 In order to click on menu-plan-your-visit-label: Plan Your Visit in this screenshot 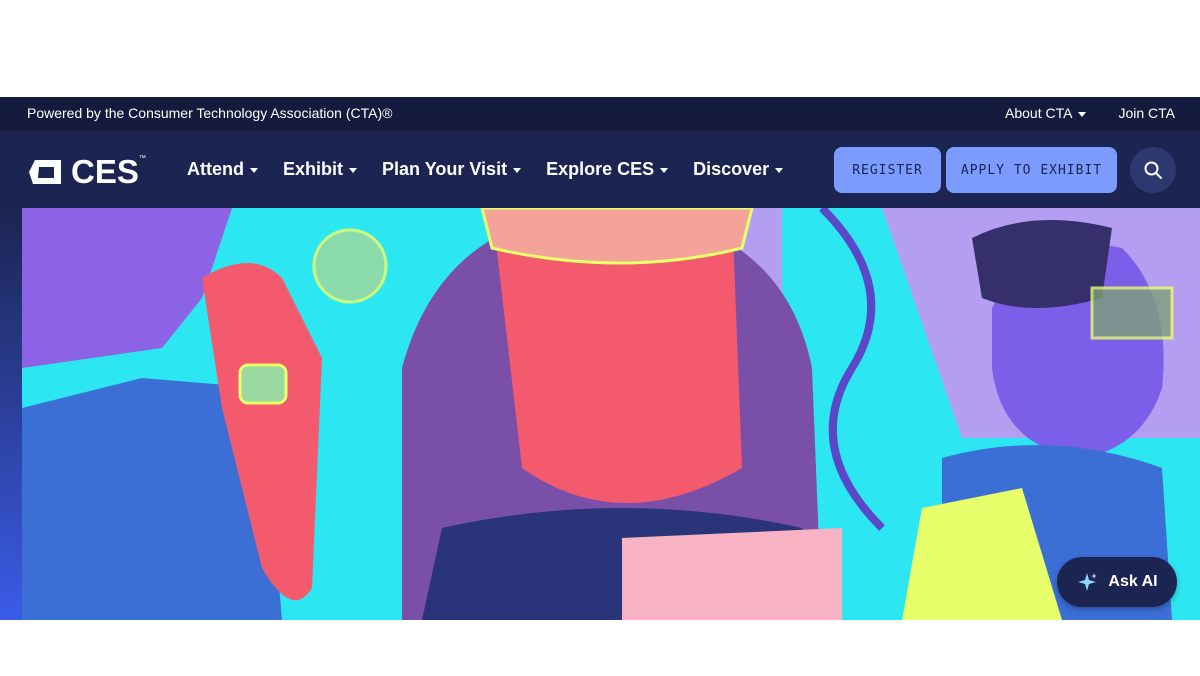, I will do `click(445, 169)`.